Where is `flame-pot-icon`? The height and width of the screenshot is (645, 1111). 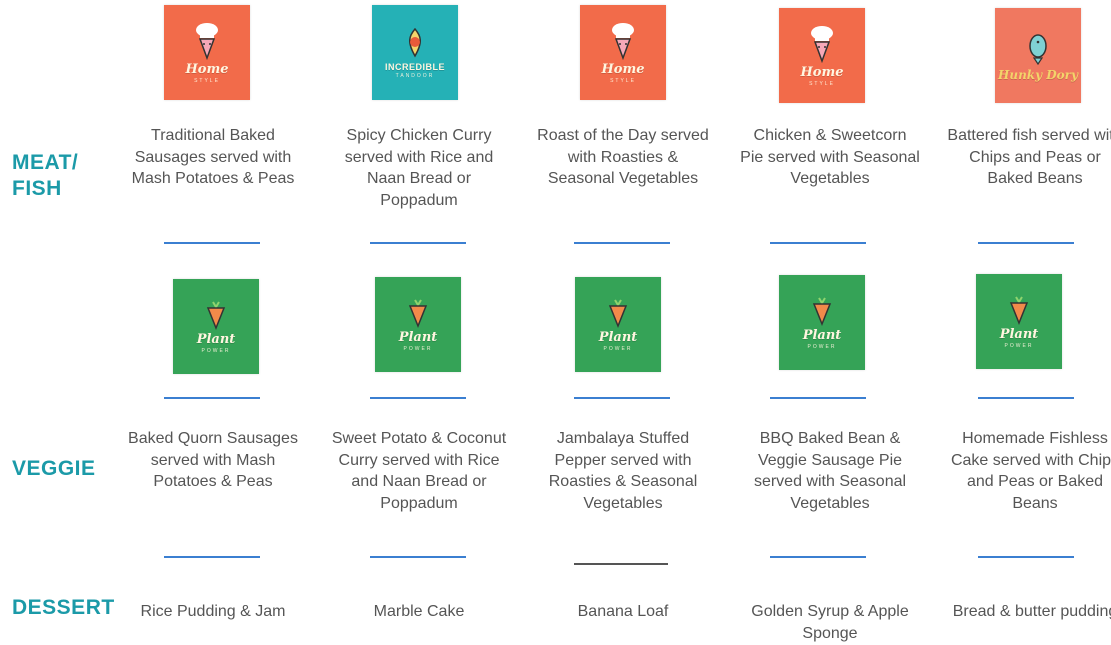 flame-pot-icon is located at coordinates (415, 42).